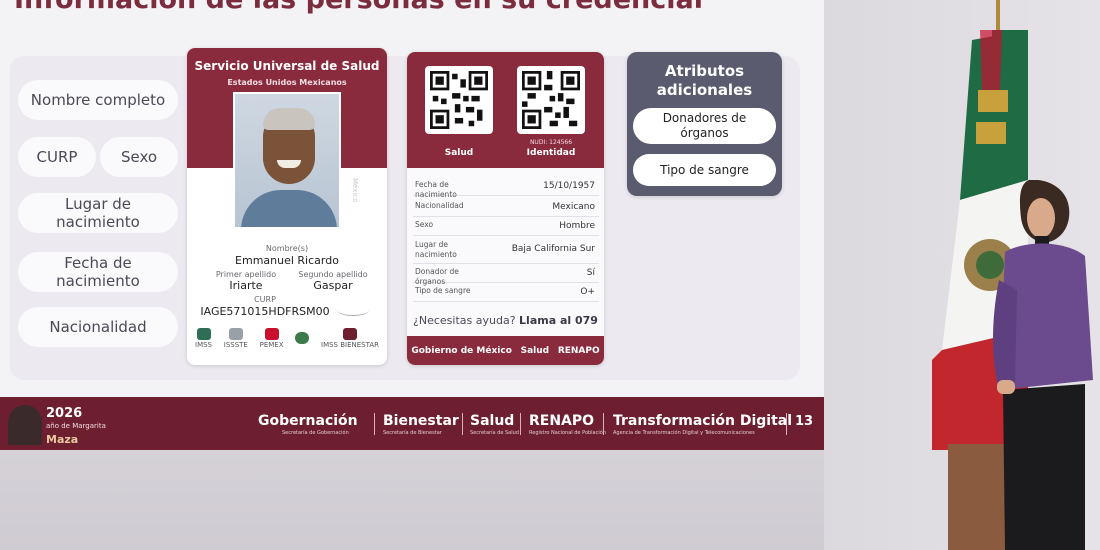  What do you see at coordinates (98, 272) in the screenshot?
I see `field-pill-birthdate: Fecha de nacimiento` at bounding box center [98, 272].